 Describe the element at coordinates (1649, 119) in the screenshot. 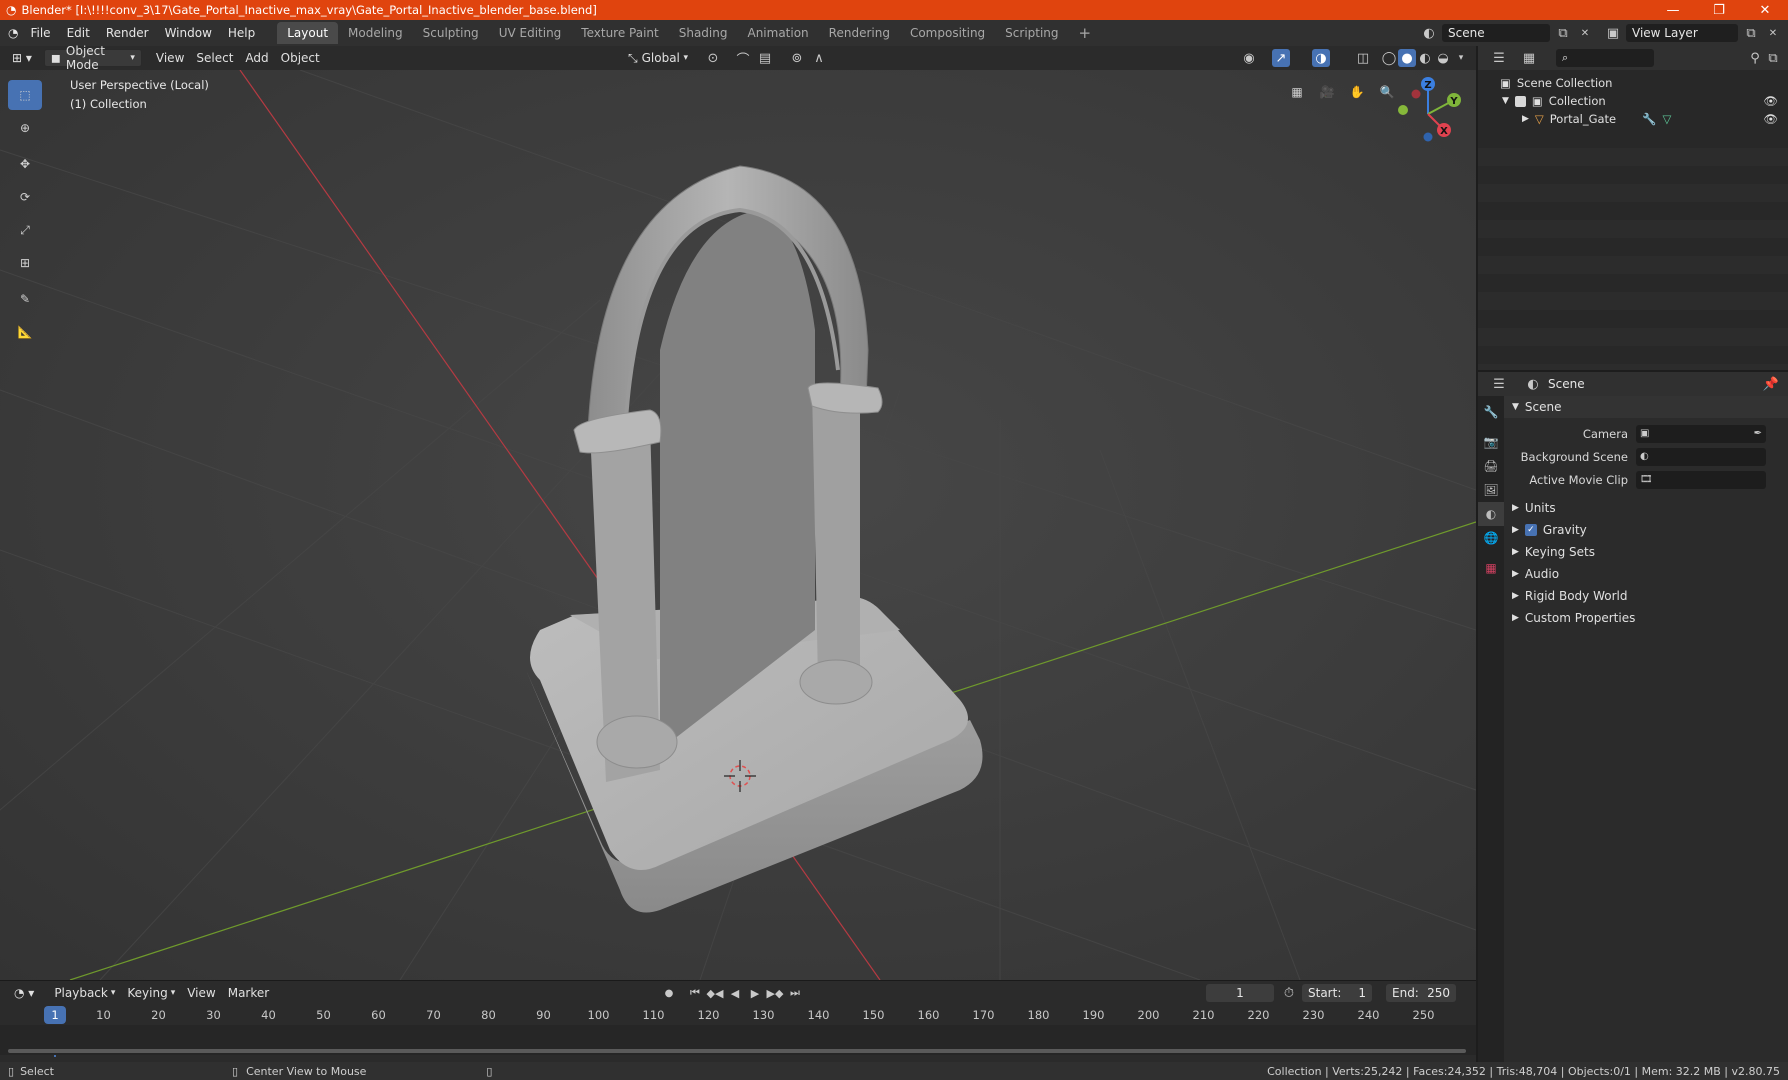

I see `modifier-wrench-icon: 🔧` at that location.